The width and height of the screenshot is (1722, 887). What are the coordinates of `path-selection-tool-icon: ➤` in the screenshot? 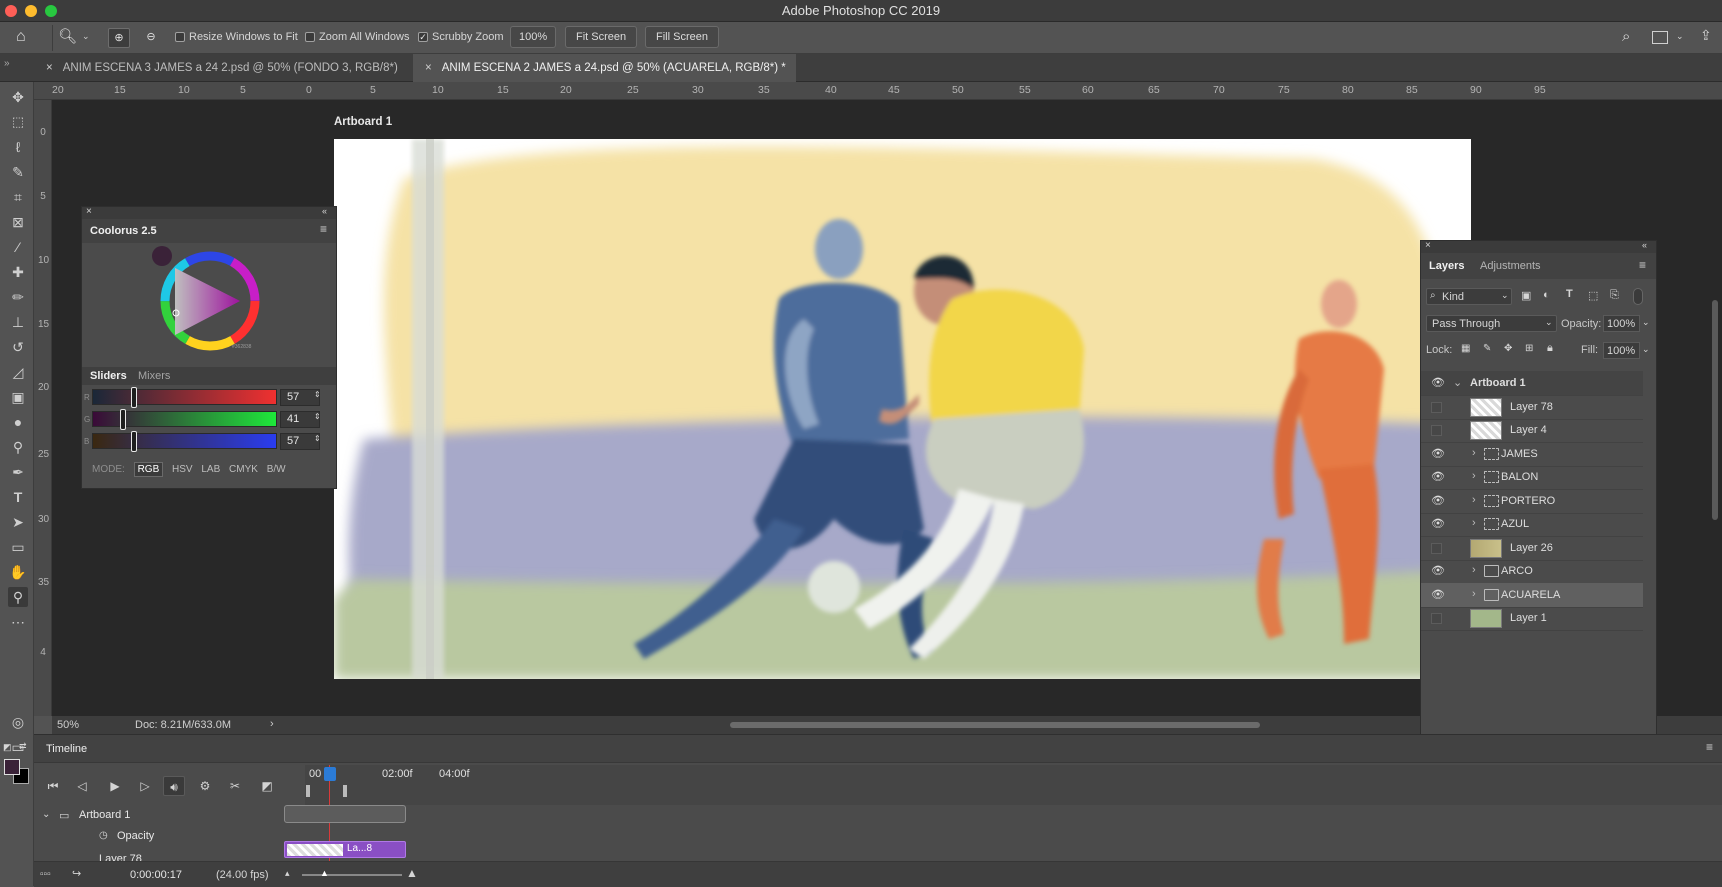 It's located at (18, 522).